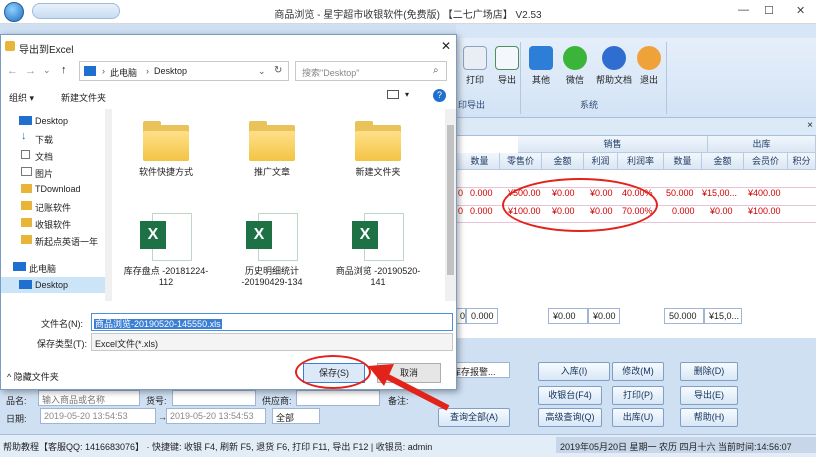 The height and width of the screenshot is (457, 816). Describe the element at coordinates (272, 342) in the screenshot. I see `filetype-select: Excel文件(*.xls)` at that location.